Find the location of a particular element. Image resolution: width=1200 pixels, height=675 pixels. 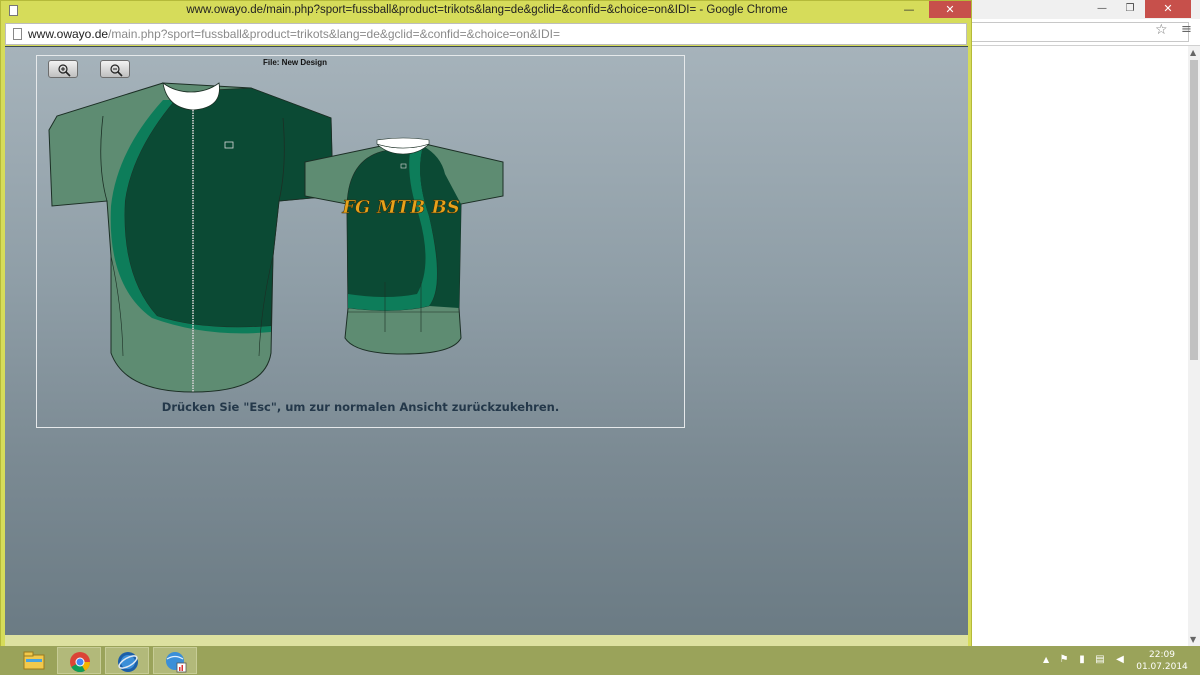

minimize-button: — is located at coordinates (909, 10).